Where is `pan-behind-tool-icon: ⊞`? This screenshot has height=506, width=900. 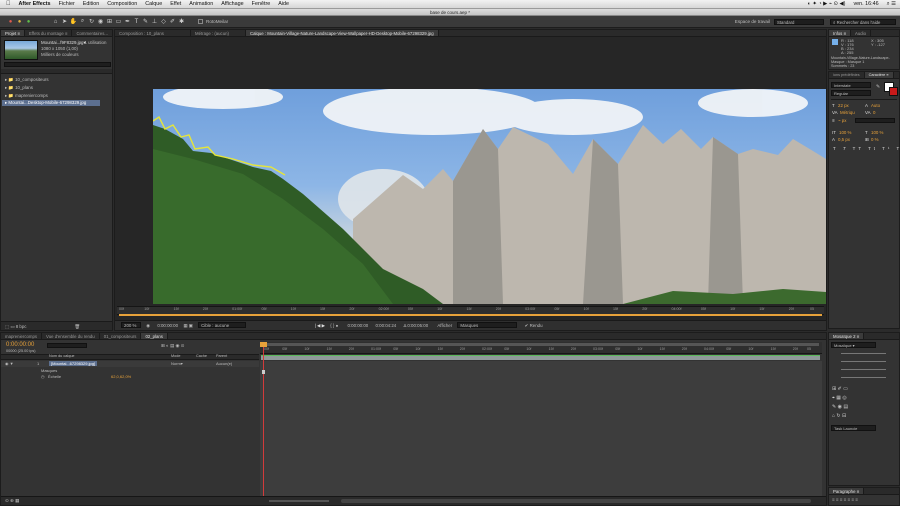 pan-behind-tool-icon: ⊞ is located at coordinates (109, 21).